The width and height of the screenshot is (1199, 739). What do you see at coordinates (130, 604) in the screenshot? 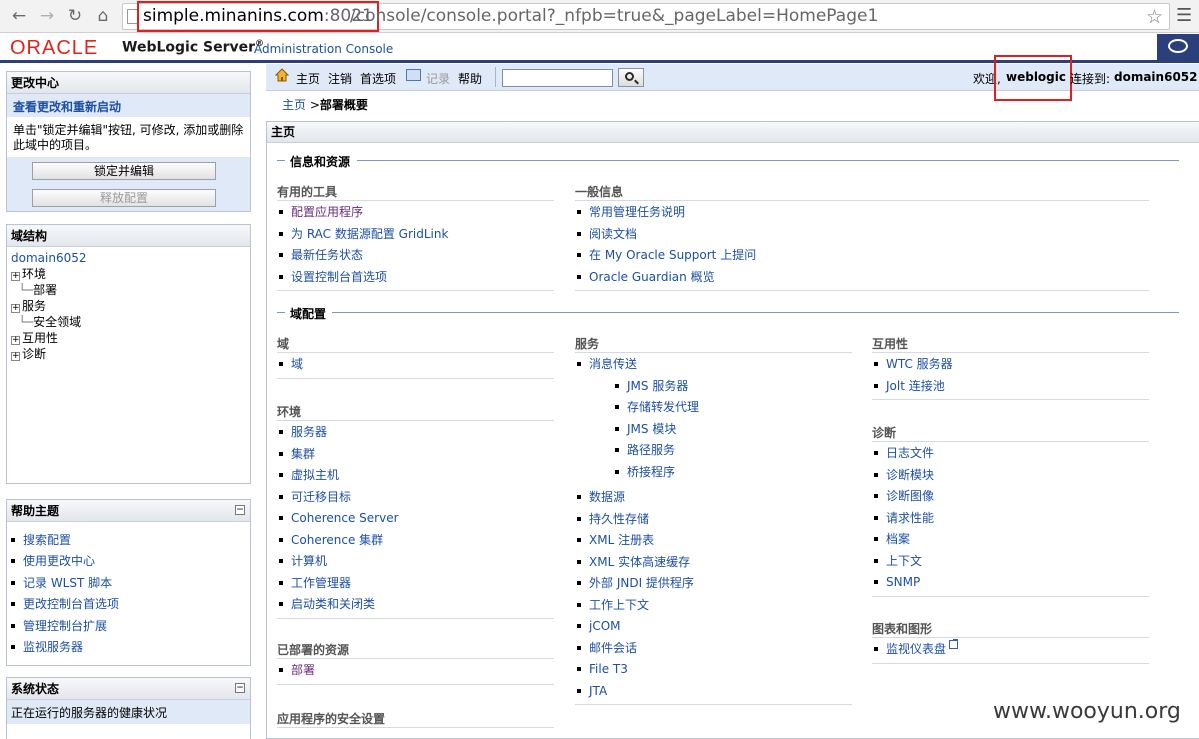
I see `list-item: 更改控制台首选项` at bounding box center [130, 604].